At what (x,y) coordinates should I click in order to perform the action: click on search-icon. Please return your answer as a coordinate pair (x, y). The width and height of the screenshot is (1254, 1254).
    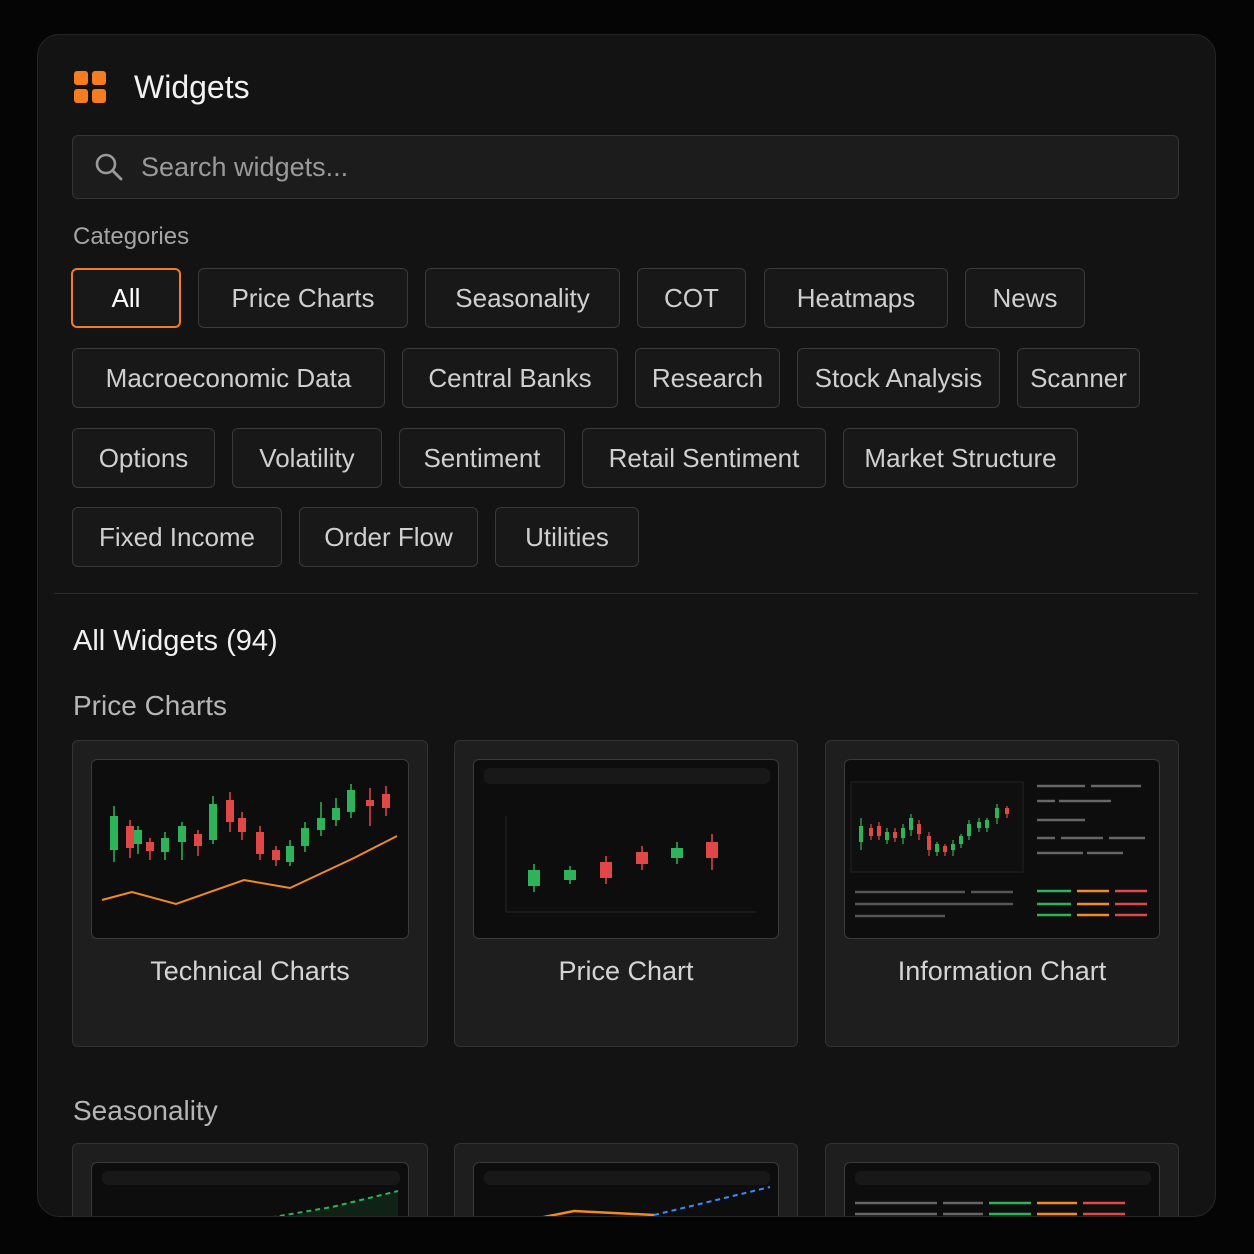
    Looking at the image, I should click on (109, 167).